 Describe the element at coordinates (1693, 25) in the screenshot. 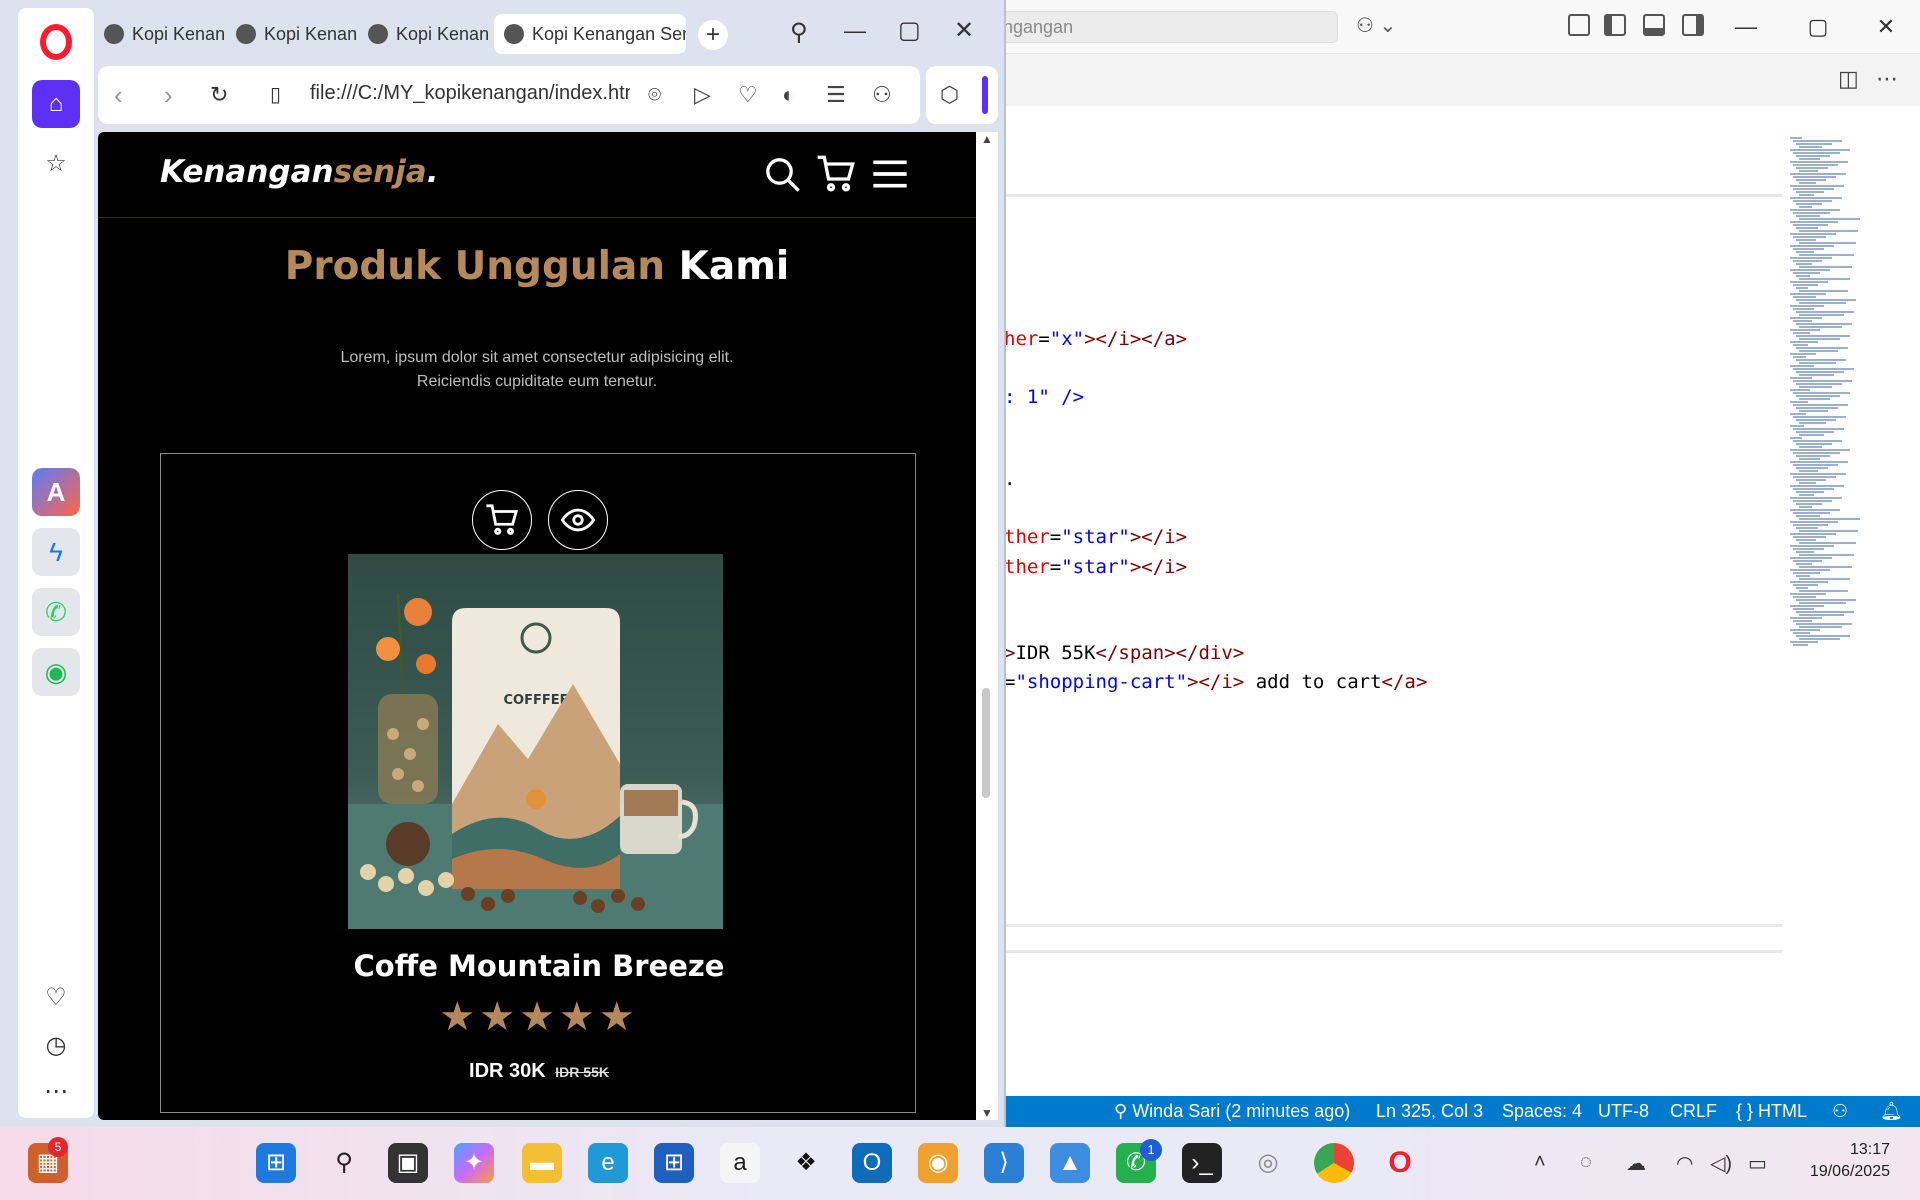

I see `toggle-secondary-sidebar-icon` at that location.